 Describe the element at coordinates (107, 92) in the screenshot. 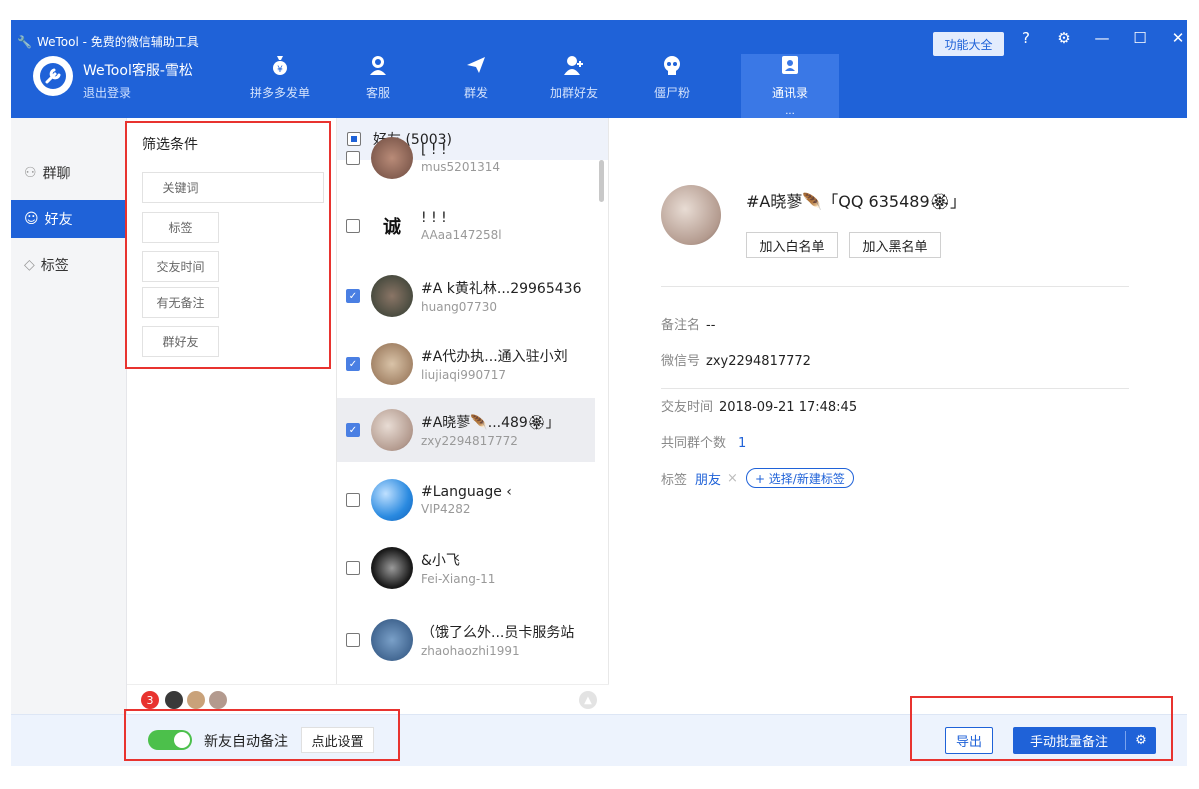

I see `logout-link: 退出登录` at that location.